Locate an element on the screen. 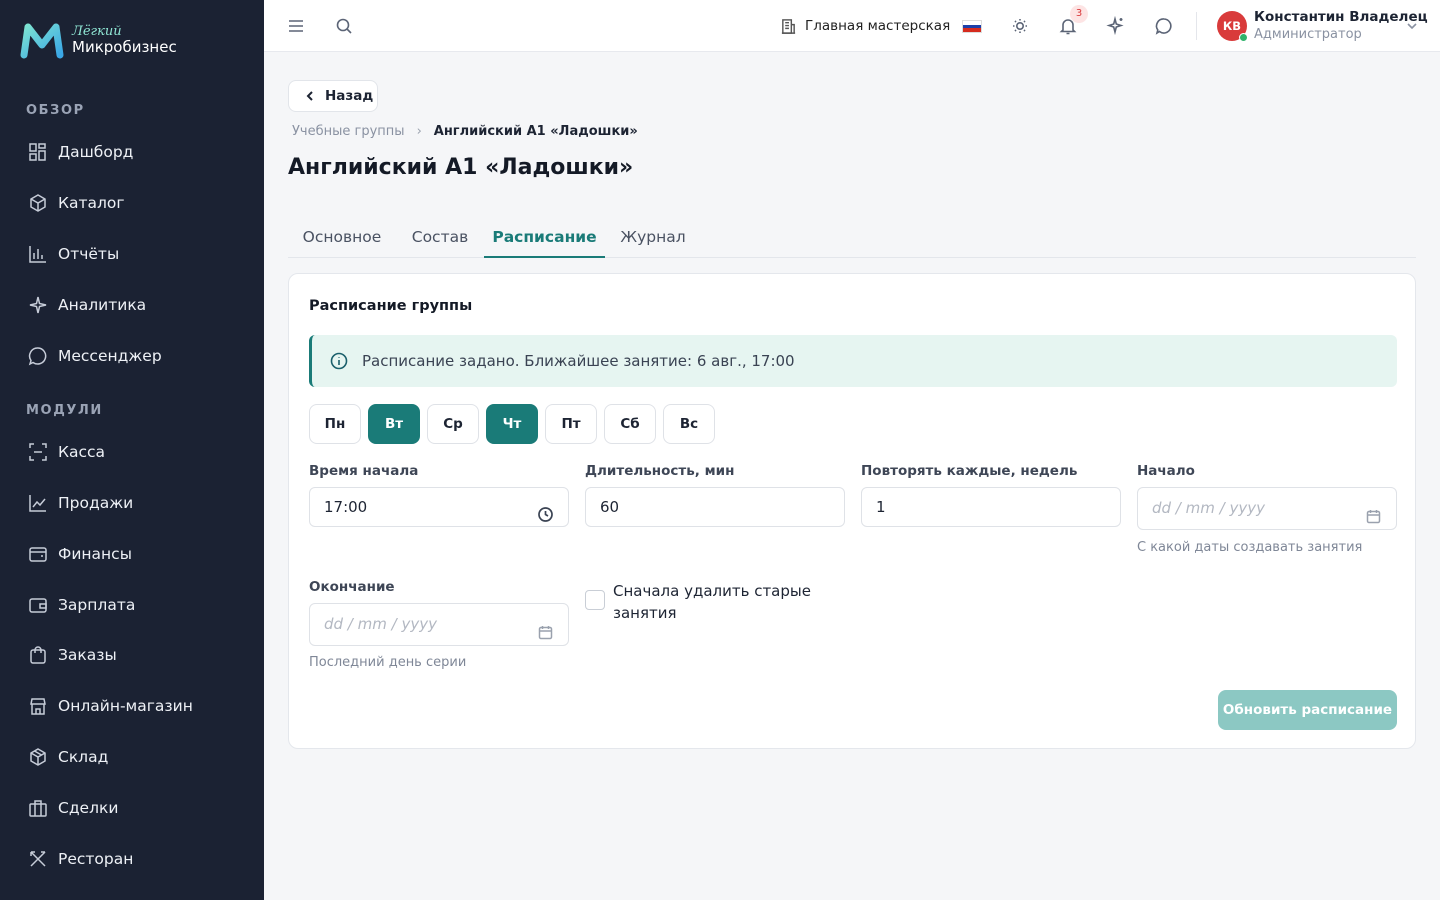 The image size is (1440, 900). building-icon is located at coordinates (788, 26).